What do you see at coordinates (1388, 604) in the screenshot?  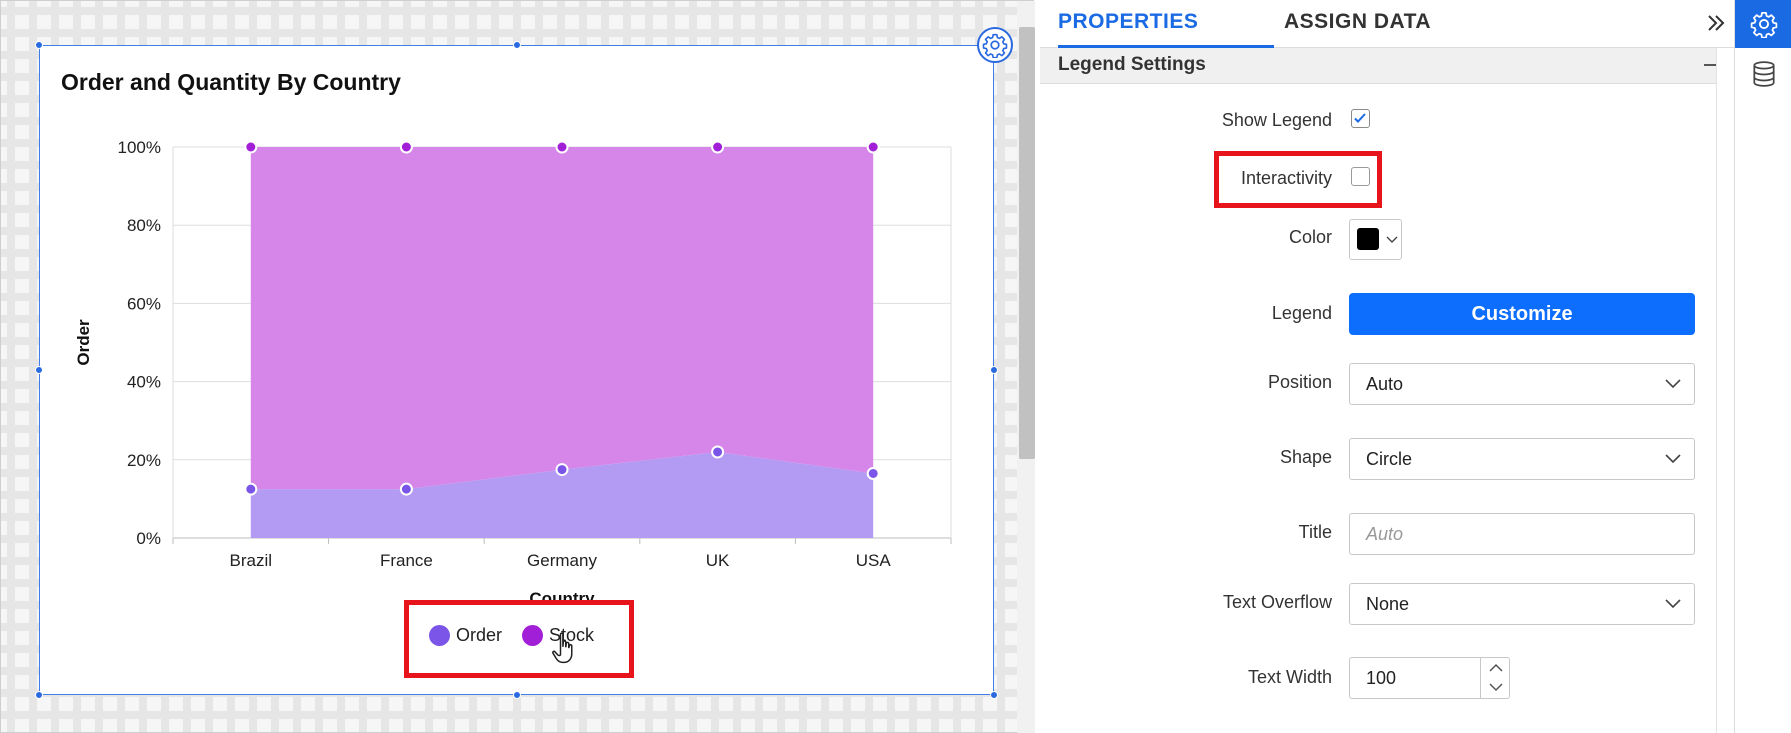 I see `text-overflow-value: None` at bounding box center [1388, 604].